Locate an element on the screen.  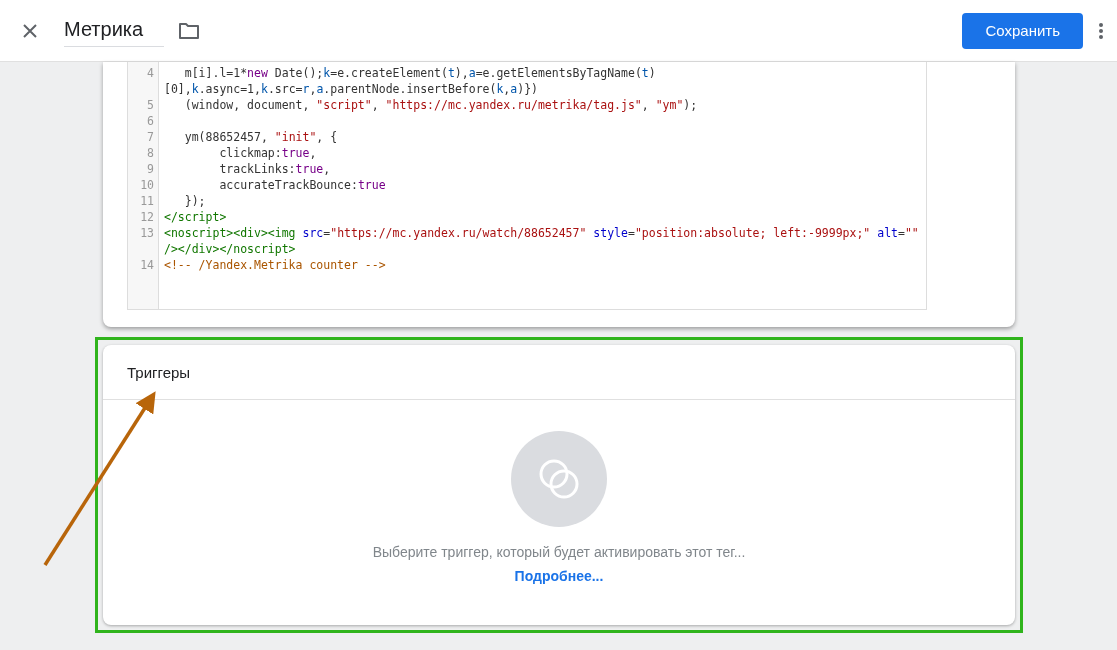
code-line: (window, document, "script", "https://mc.yandex.ru/metrika/tag.js", "ym"); is located at coordinates (441, 105).